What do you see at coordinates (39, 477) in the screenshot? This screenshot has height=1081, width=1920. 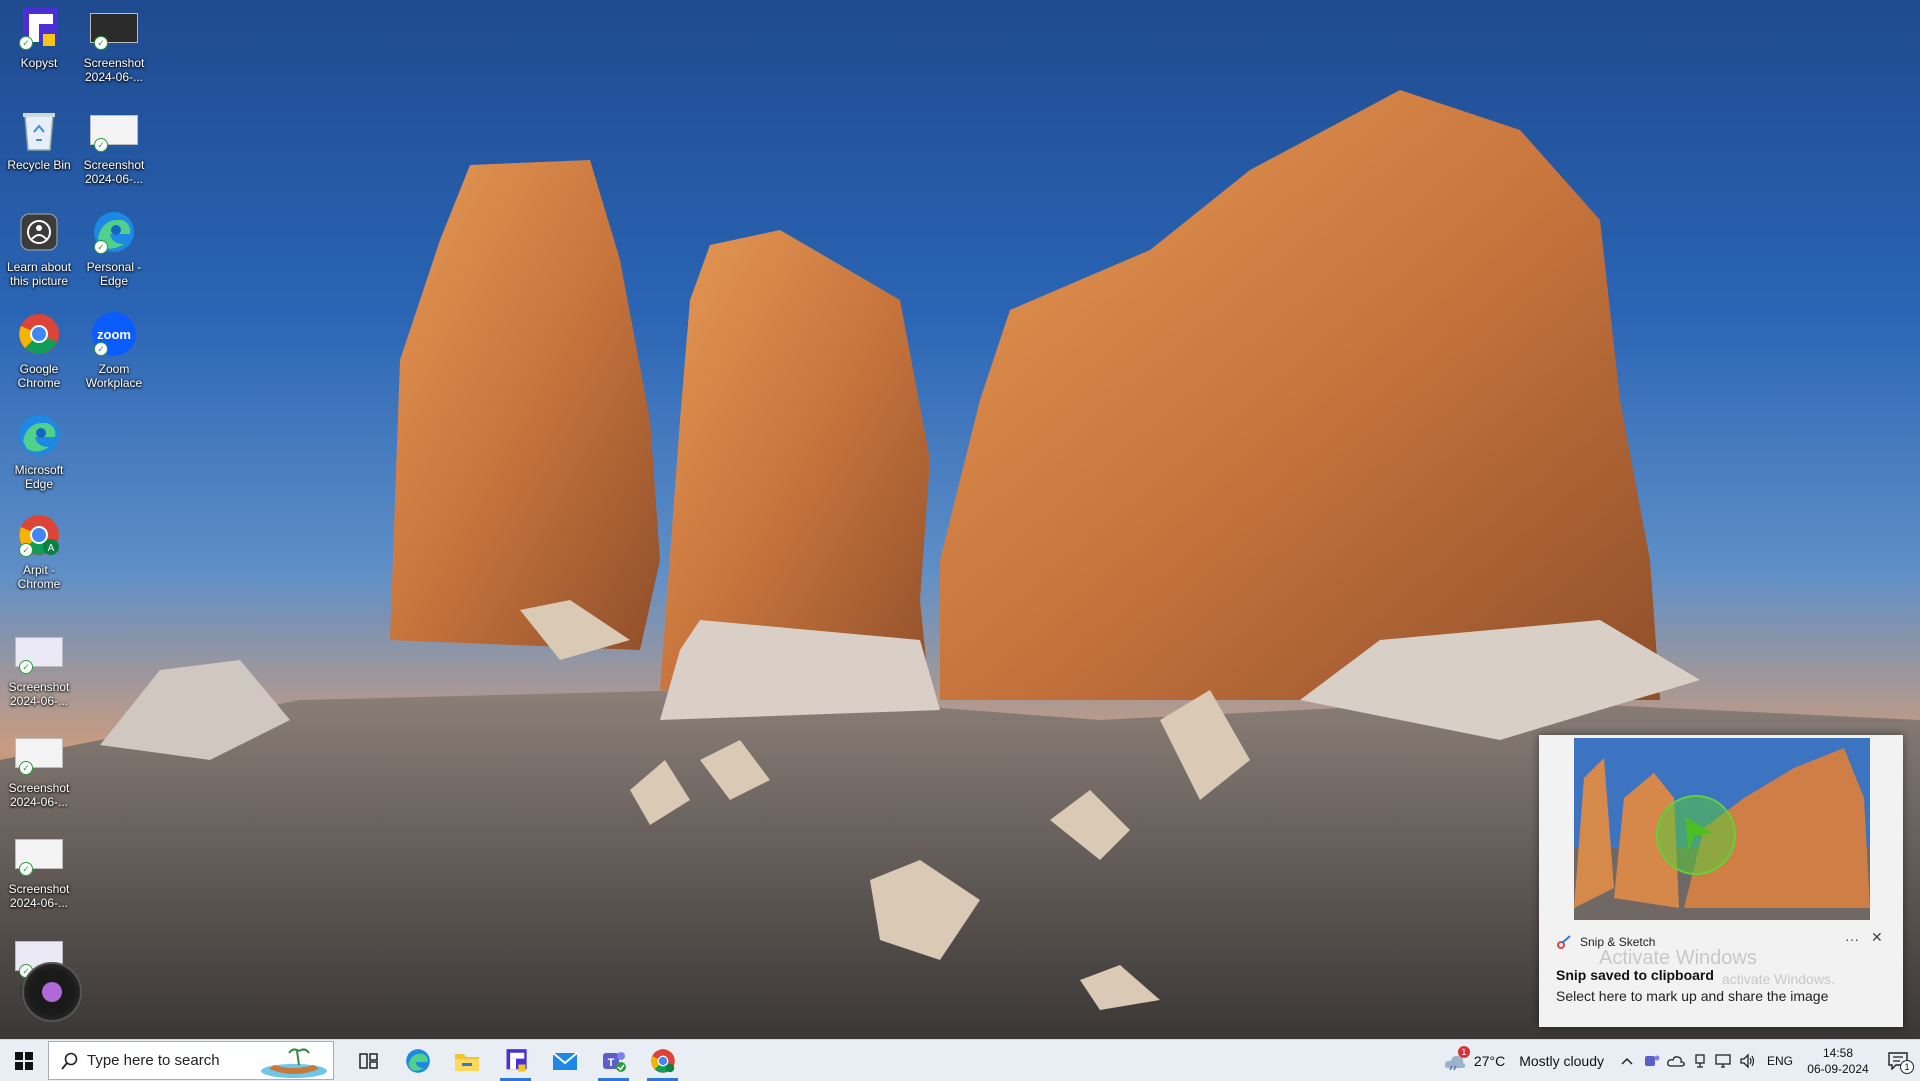 I see `desktop-icon-label: Microsoft Edge` at bounding box center [39, 477].